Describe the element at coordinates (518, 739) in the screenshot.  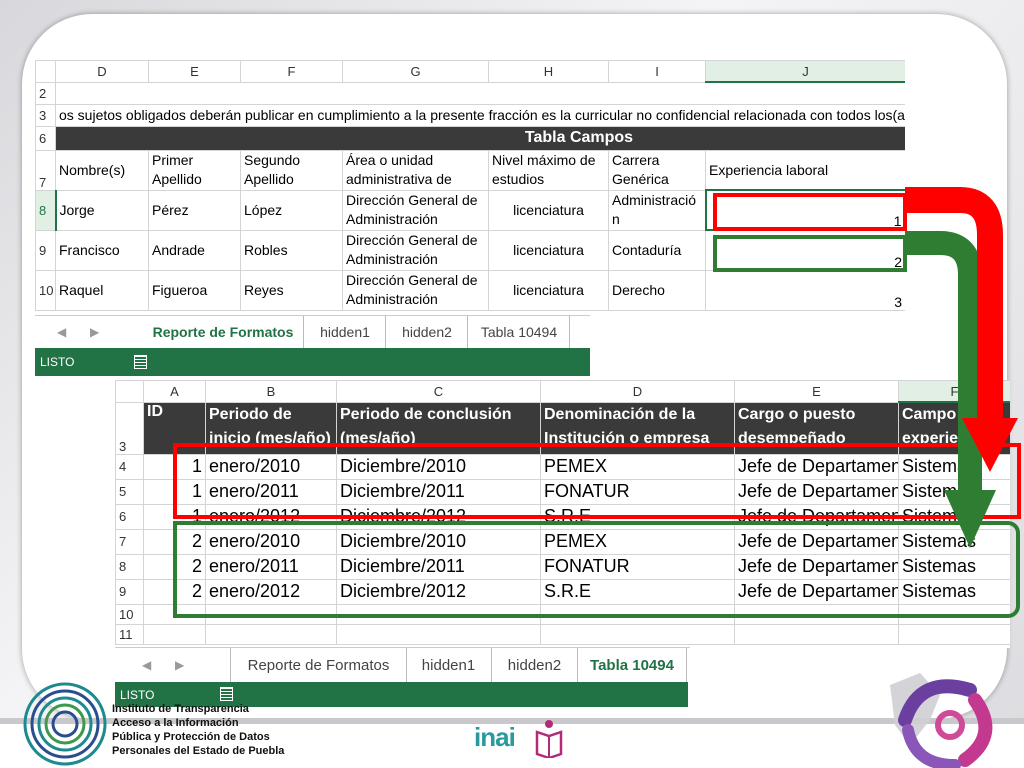
I see `inai-logo-icon: inai` at that location.